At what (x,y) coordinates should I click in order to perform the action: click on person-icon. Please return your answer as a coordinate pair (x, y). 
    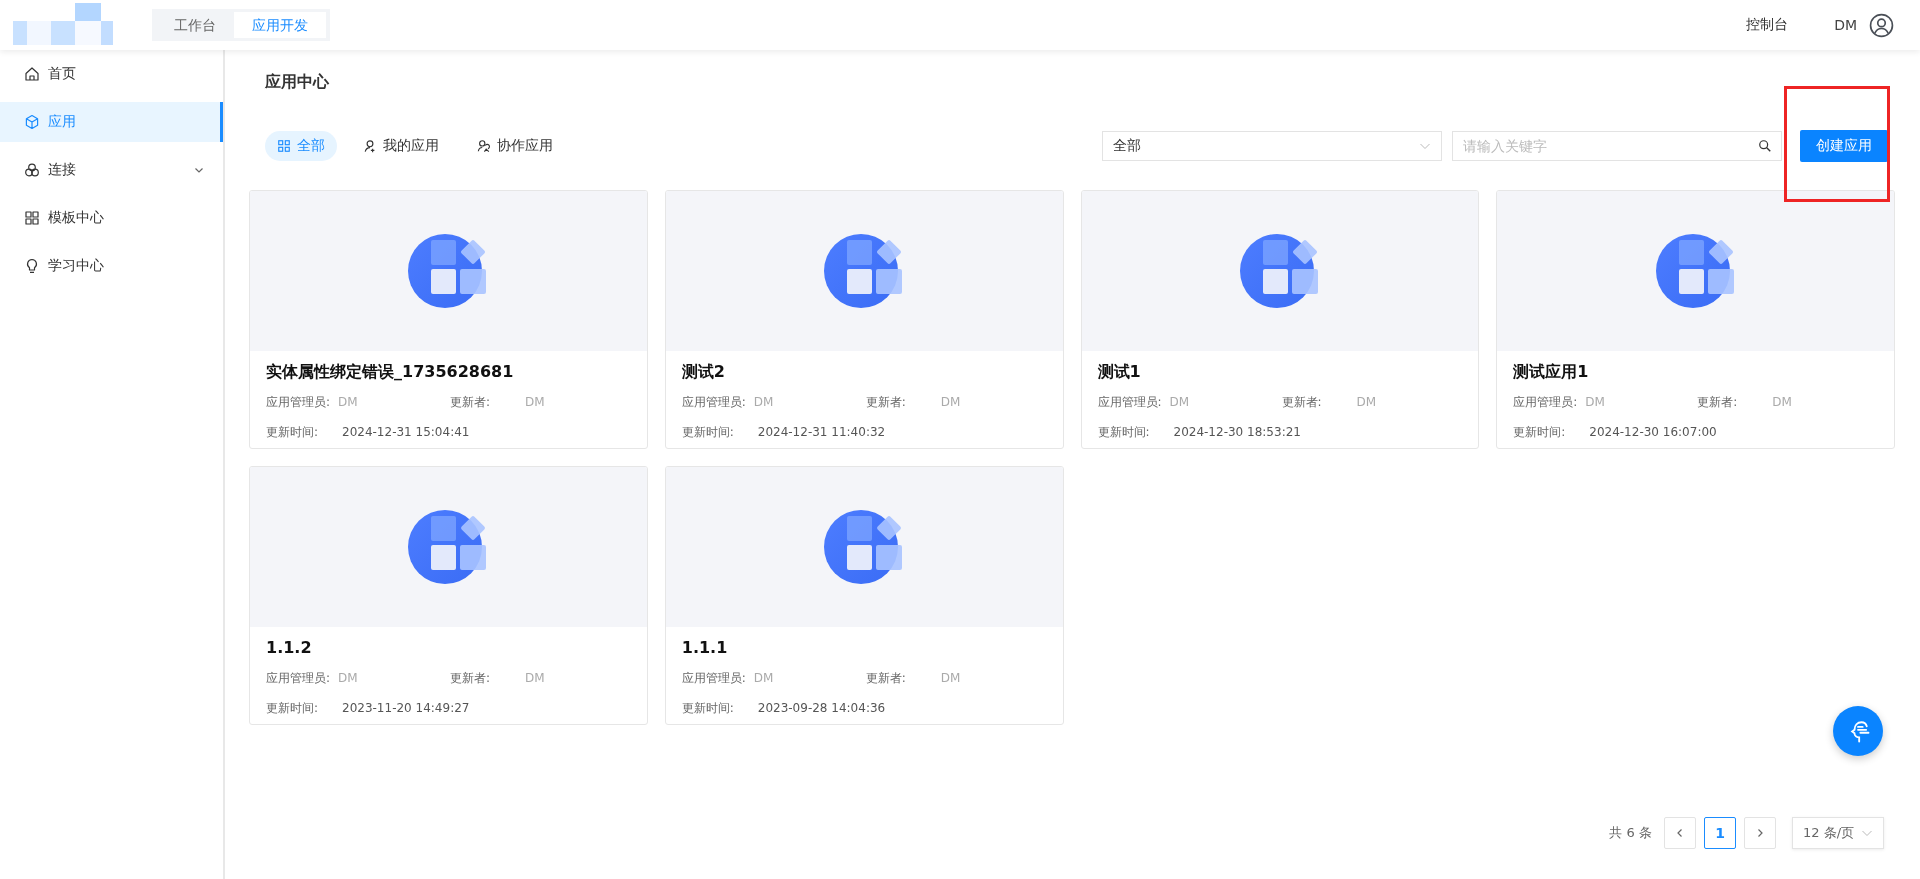
    Looking at the image, I should click on (370, 146).